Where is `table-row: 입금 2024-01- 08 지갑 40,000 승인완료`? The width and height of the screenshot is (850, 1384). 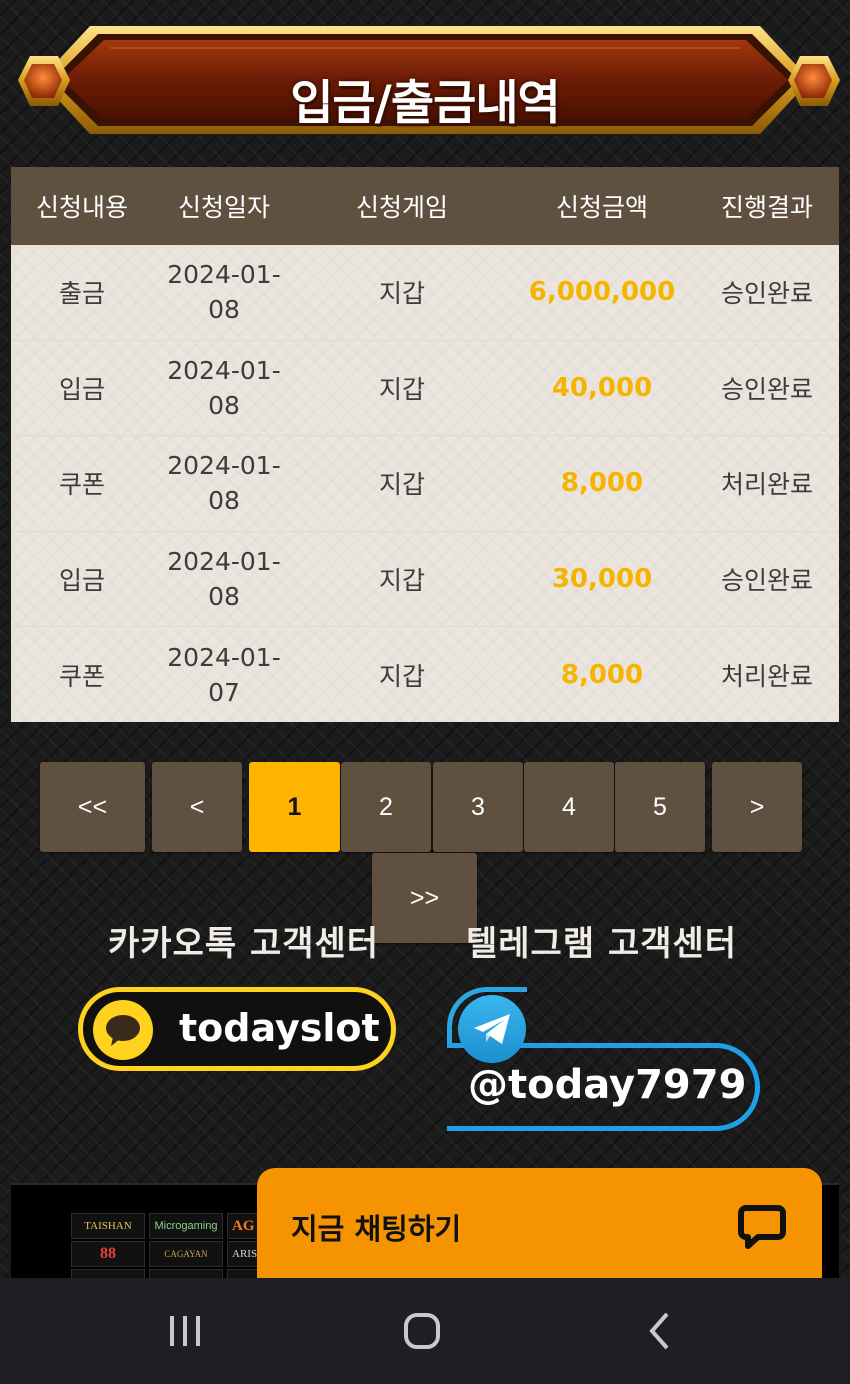 table-row: 입금 2024-01- 08 지갑 40,000 승인완료 is located at coordinates (425, 389).